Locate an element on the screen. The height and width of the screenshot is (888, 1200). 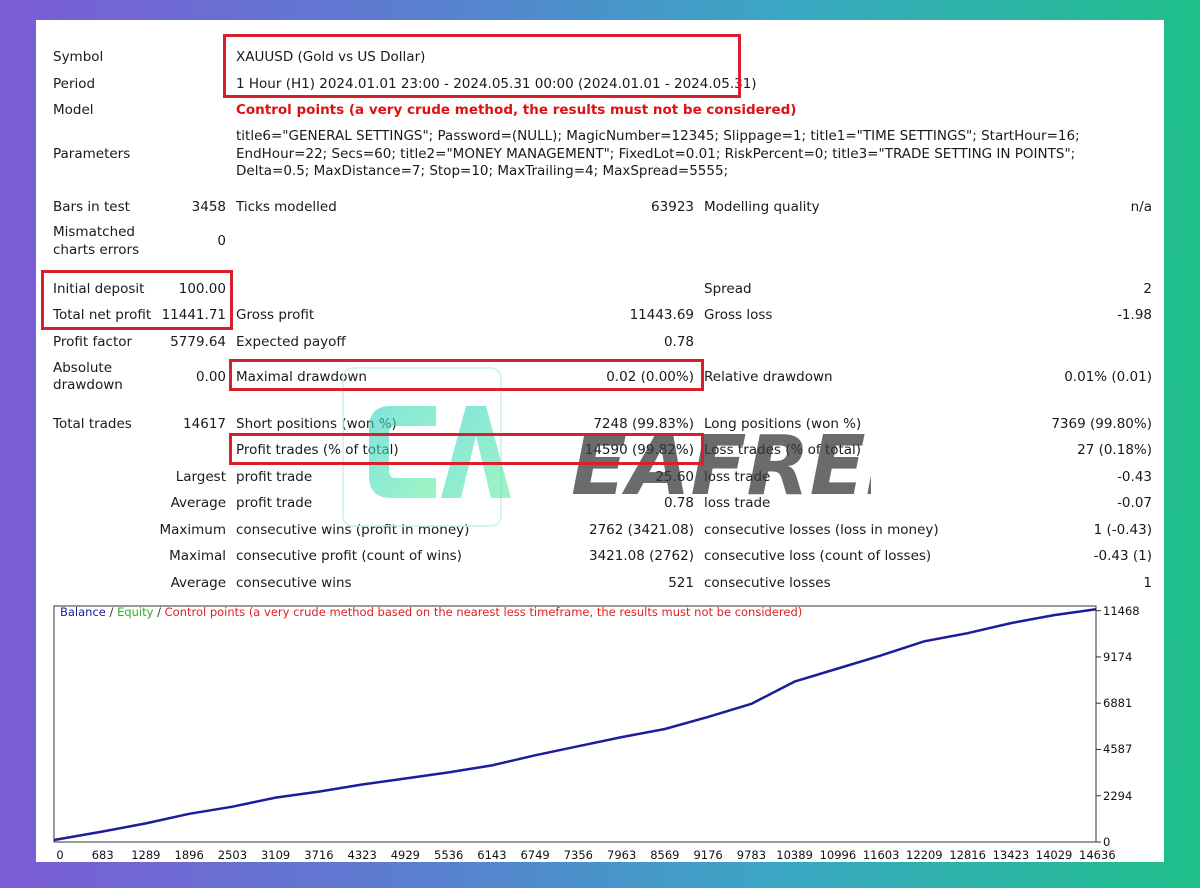
relative-drawdown-value: 0.01% (0.01) is located at coordinates (1108, 377).